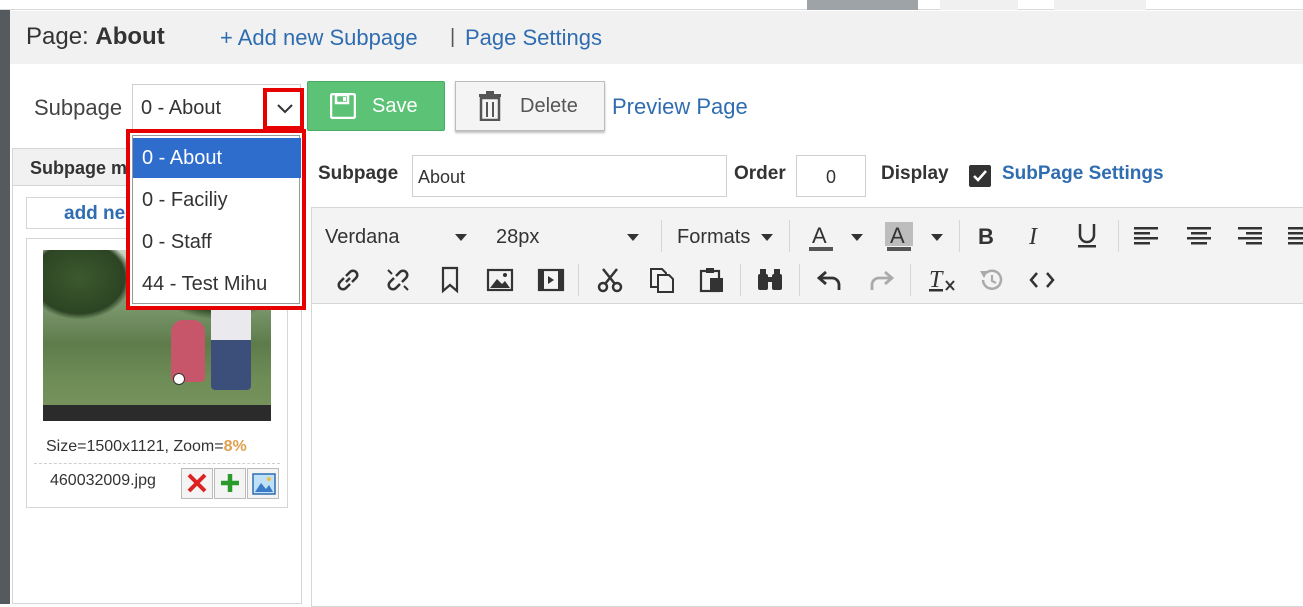  I want to click on preview-page-link: Preview Page, so click(680, 107).